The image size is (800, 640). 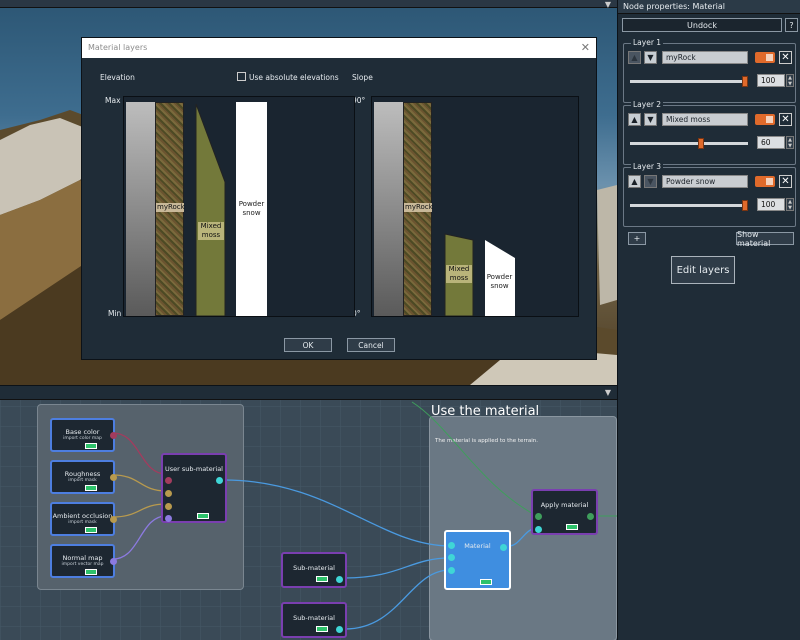 I want to click on layer-1-name-field: myRock, so click(x=705, y=57).